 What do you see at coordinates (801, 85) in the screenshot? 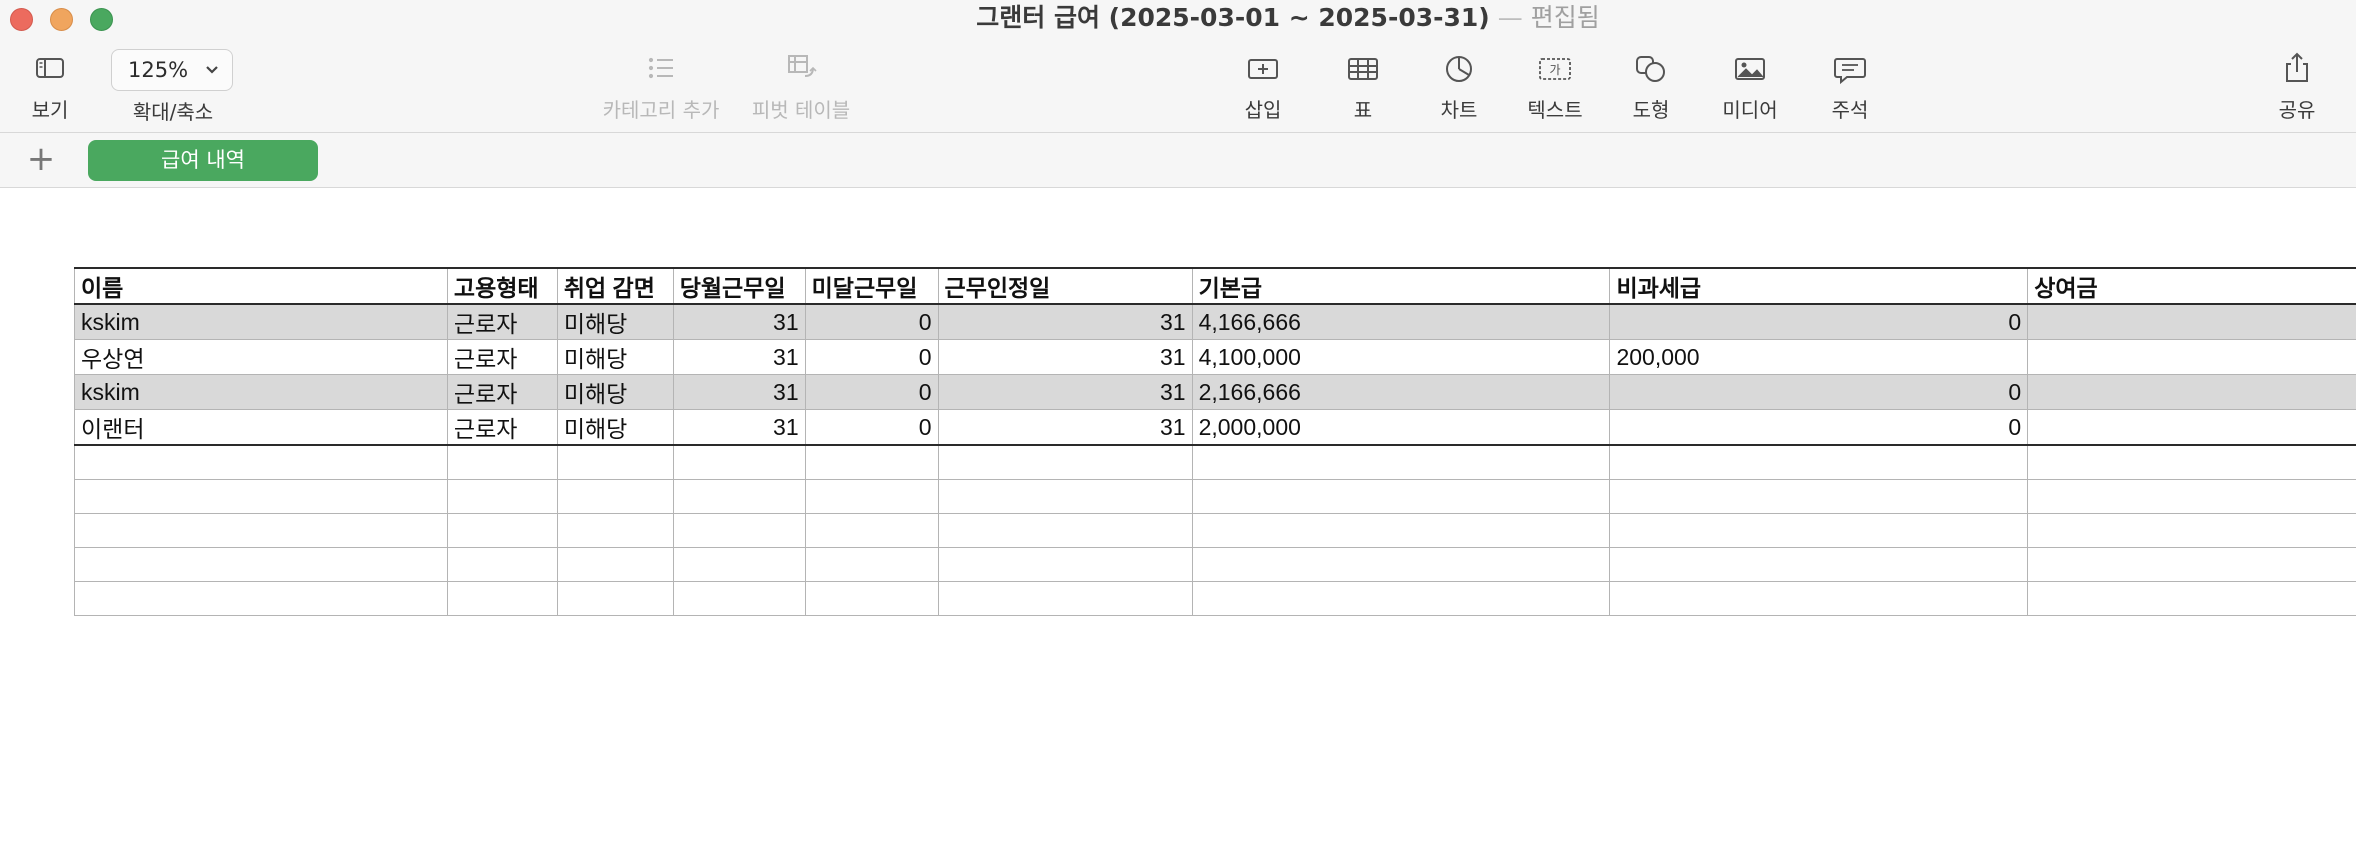
I see `pivot-table-button: 피벗 테이블` at bounding box center [801, 85].